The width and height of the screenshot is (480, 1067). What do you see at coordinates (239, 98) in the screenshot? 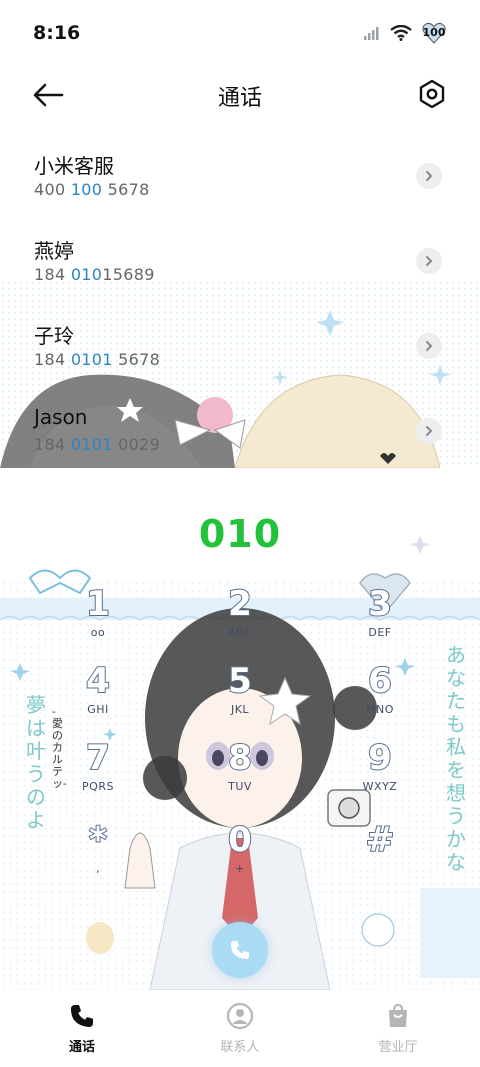
I see `page-title: 通话` at bounding box center [239, 98].